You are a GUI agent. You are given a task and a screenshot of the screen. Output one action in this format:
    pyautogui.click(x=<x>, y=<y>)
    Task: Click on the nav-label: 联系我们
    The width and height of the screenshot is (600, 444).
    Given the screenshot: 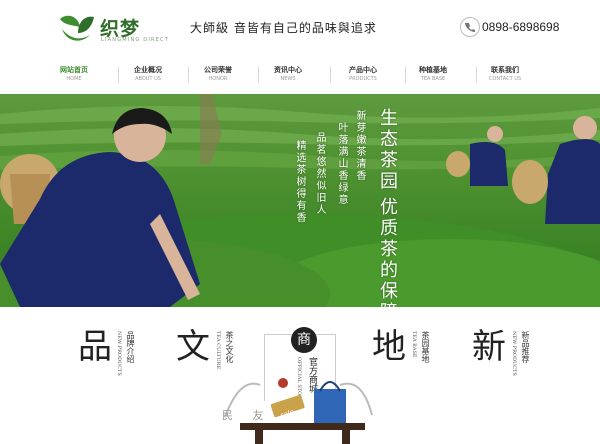 What is the action you would take?
    pyautogui.click(x=505, y=70)
    